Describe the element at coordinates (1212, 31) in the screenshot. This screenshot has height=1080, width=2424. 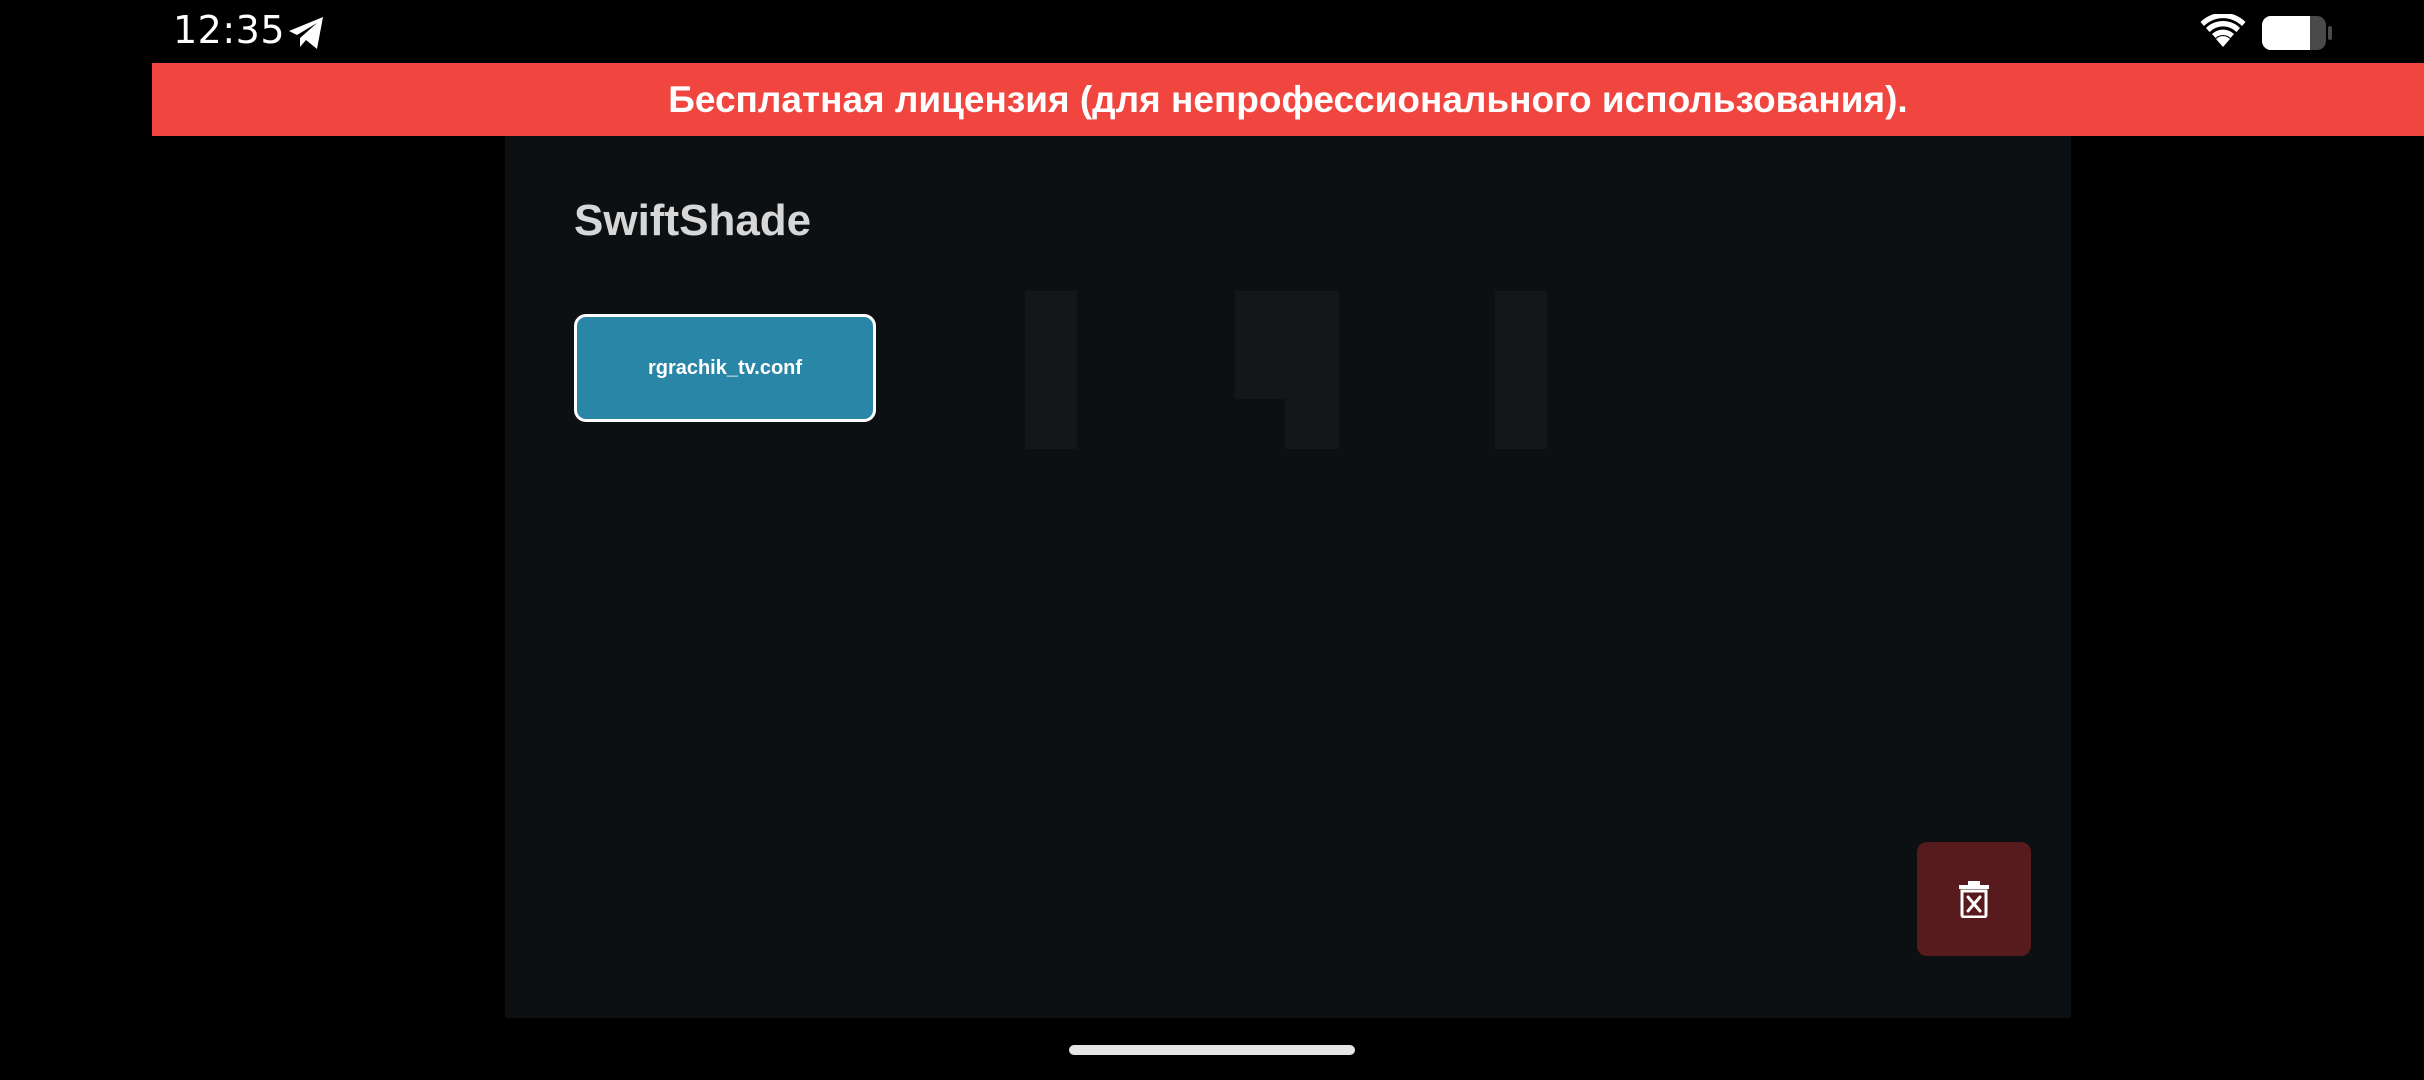
I see `status-bar: 12:35` at that location.